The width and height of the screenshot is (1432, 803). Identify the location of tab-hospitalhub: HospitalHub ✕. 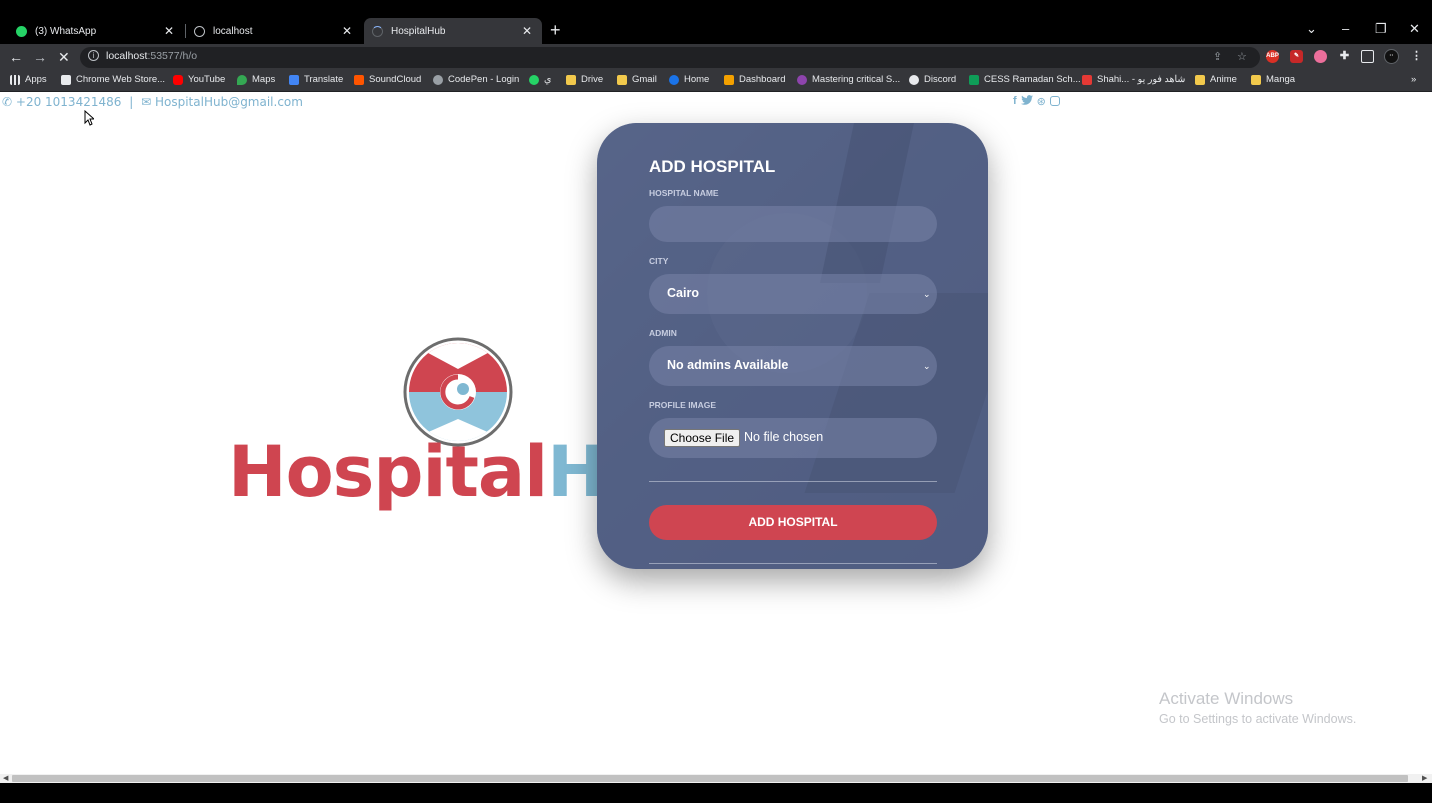
(453, 31).